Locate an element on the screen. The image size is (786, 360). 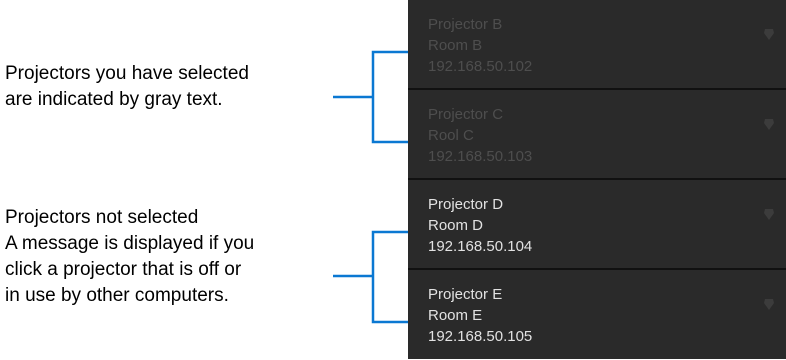
projector-name: Projector D is located at coordinates (466, 204).